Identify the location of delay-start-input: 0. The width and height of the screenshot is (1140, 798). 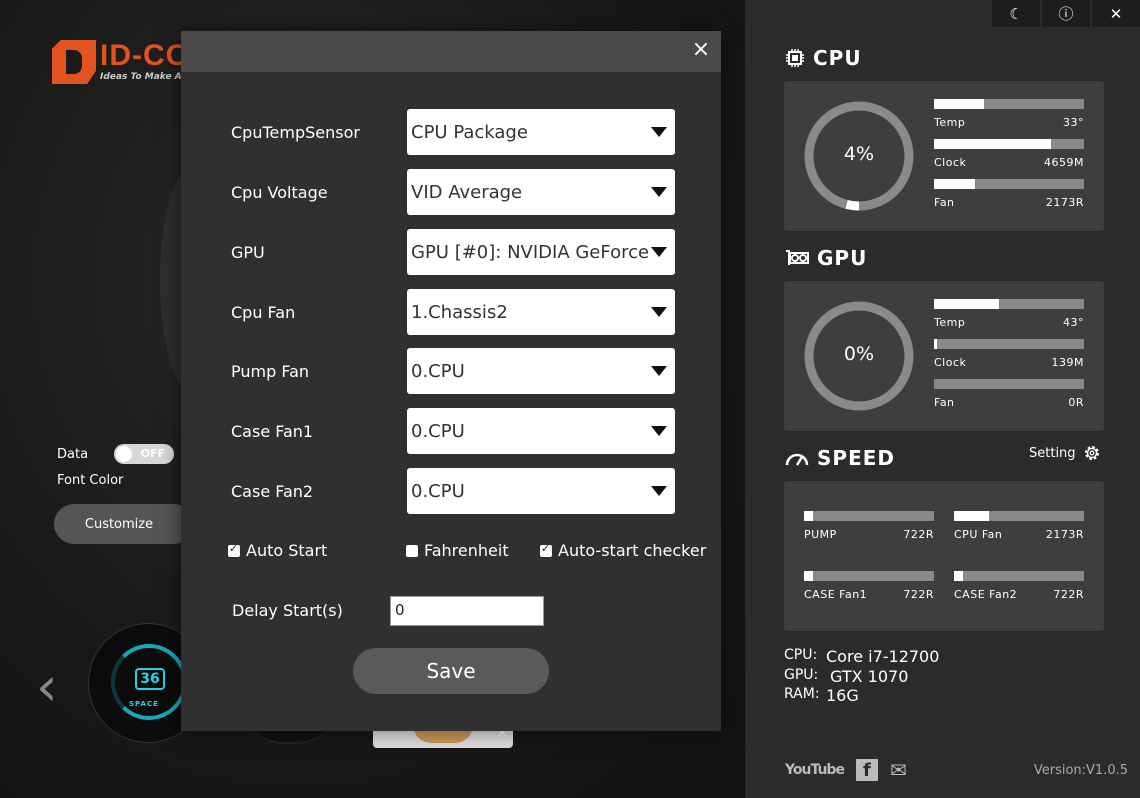
(467, 611).